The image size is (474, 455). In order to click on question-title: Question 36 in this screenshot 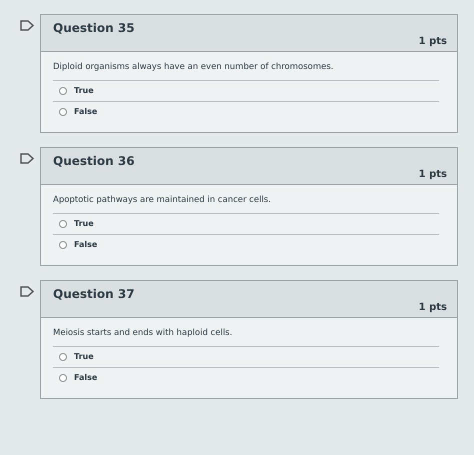, I will do `click(94, 161)`.